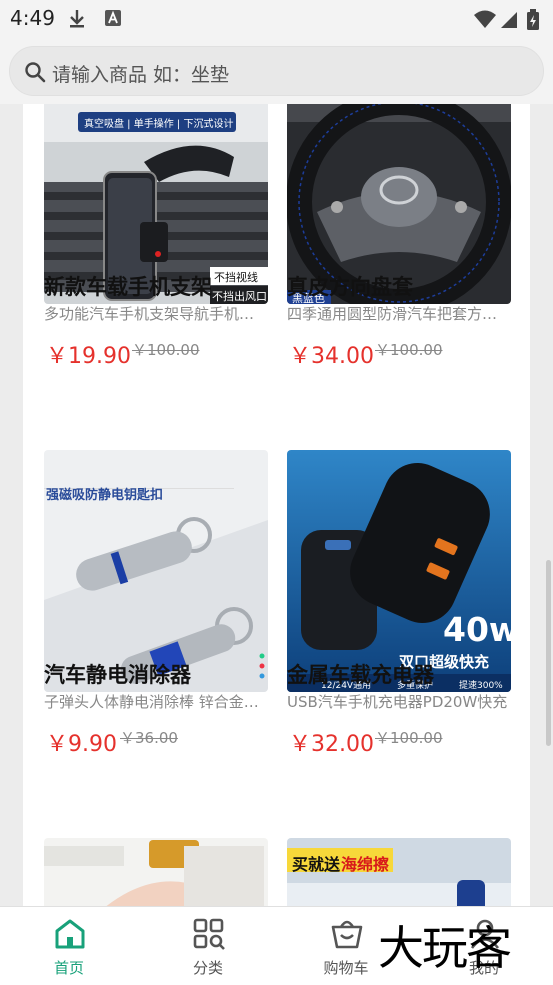 The image size is (553, 985). What do you see at coordinates (77, 21) in the screenshot?
I see `download-icon` at bounding box center [77, 21].